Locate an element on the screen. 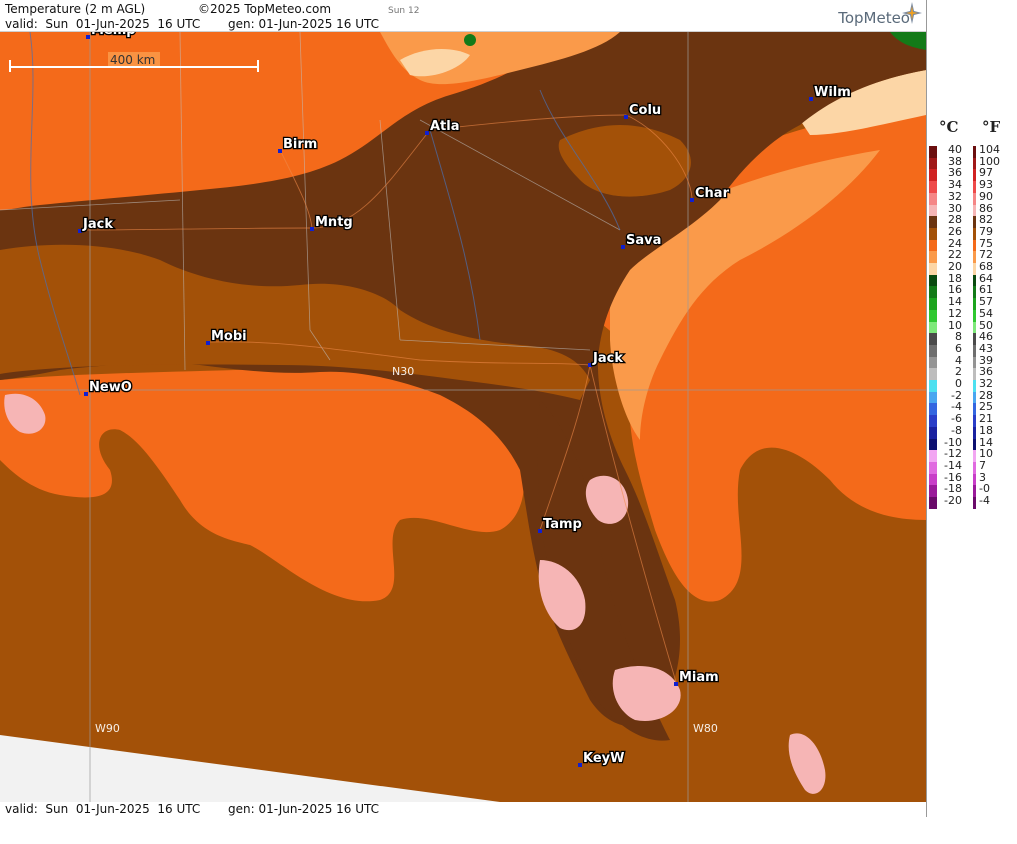 The width and height of the screenshot is (1017, 844). green-speck is located at coordinates (470, 40).